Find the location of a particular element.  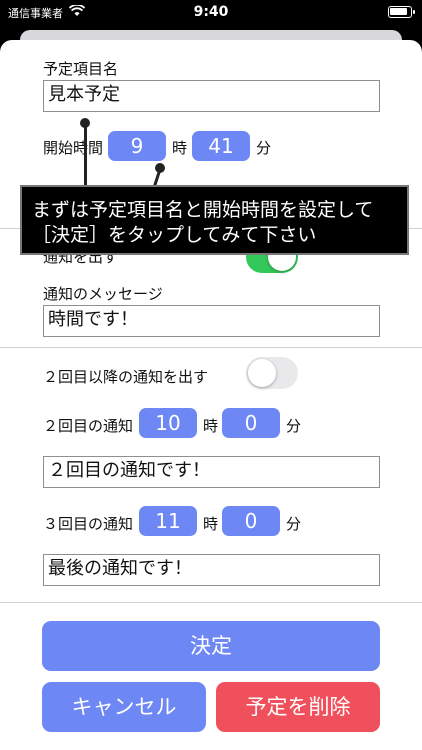

tooltip-line-1: まずは予定項目名と開始時間を設定して is located at coordinates (203, 210).